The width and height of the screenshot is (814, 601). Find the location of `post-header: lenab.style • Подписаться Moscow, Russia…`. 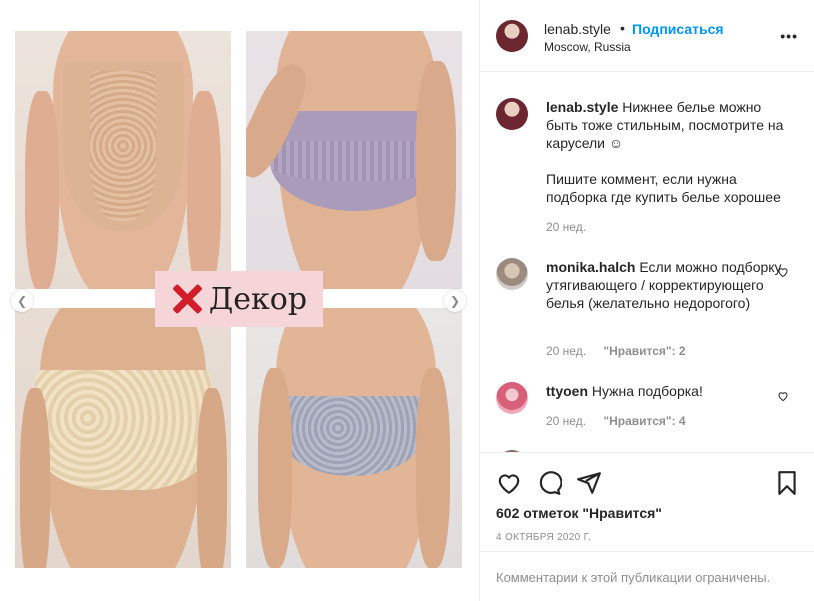

post-header: lenab.style • Подписаться Moscow, Russia… is located at coordinates (647, 36).